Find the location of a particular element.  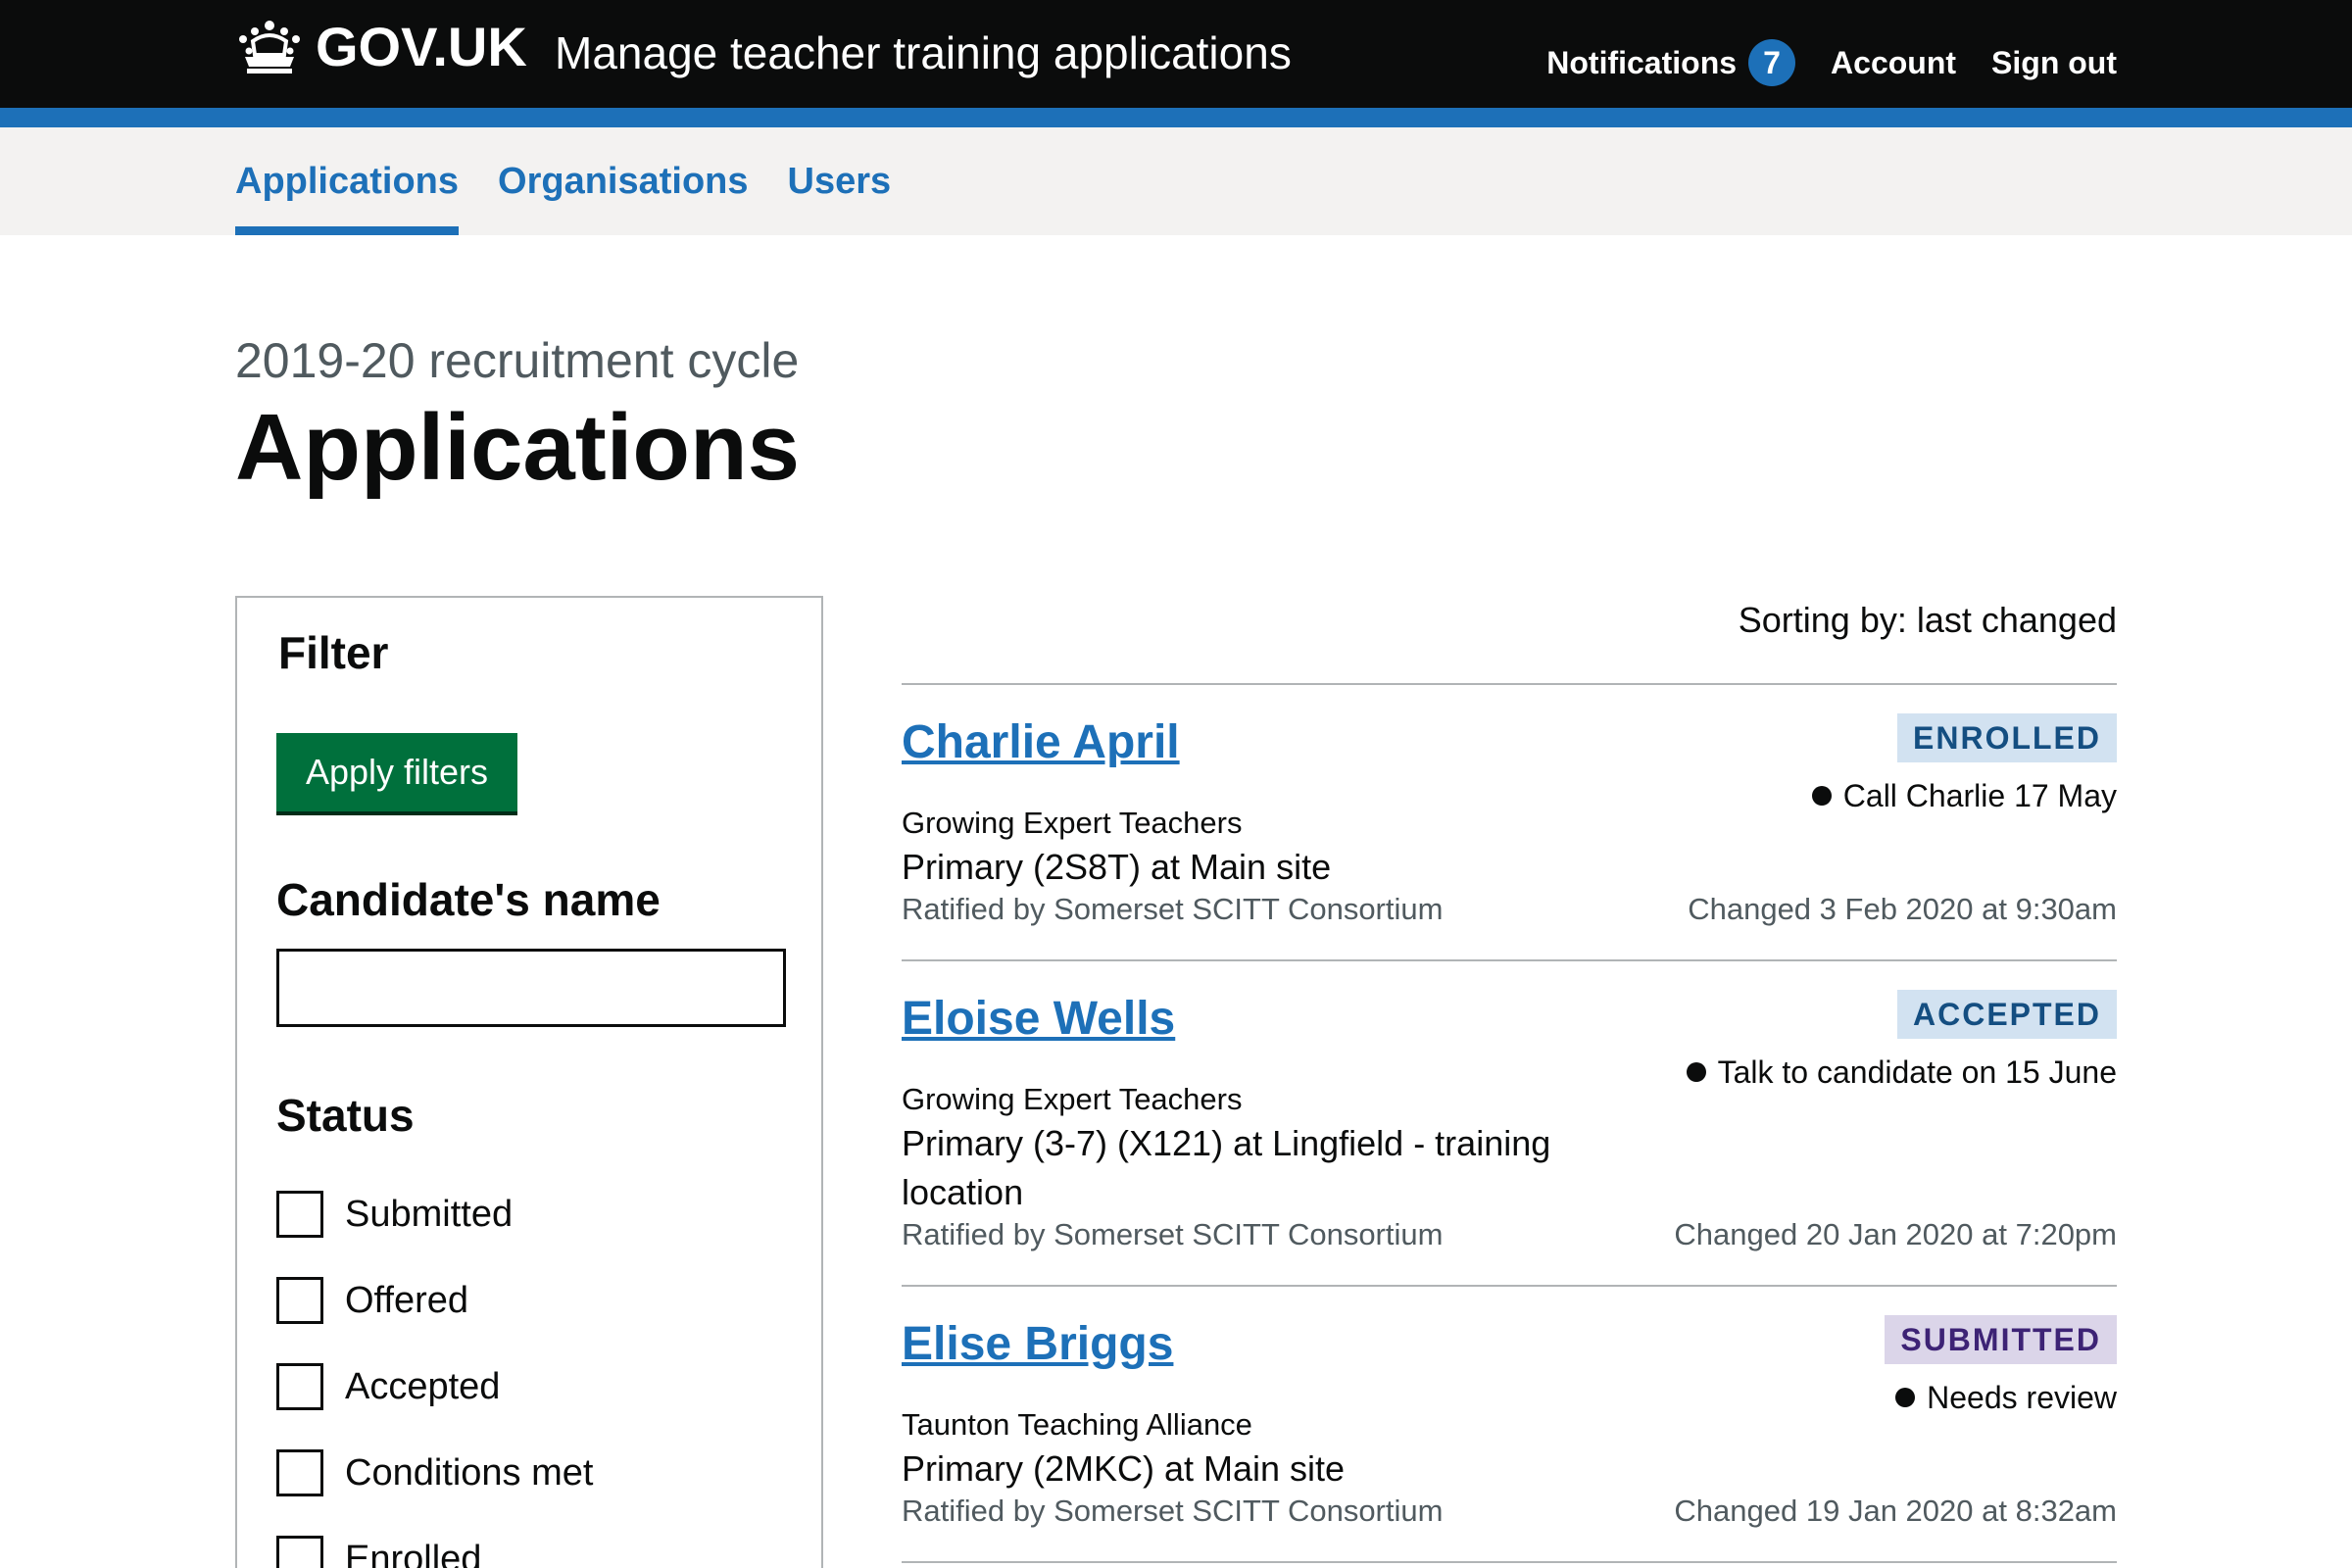

status-checkbox-accepted: Accepted is located at coordinates (388, 1386).